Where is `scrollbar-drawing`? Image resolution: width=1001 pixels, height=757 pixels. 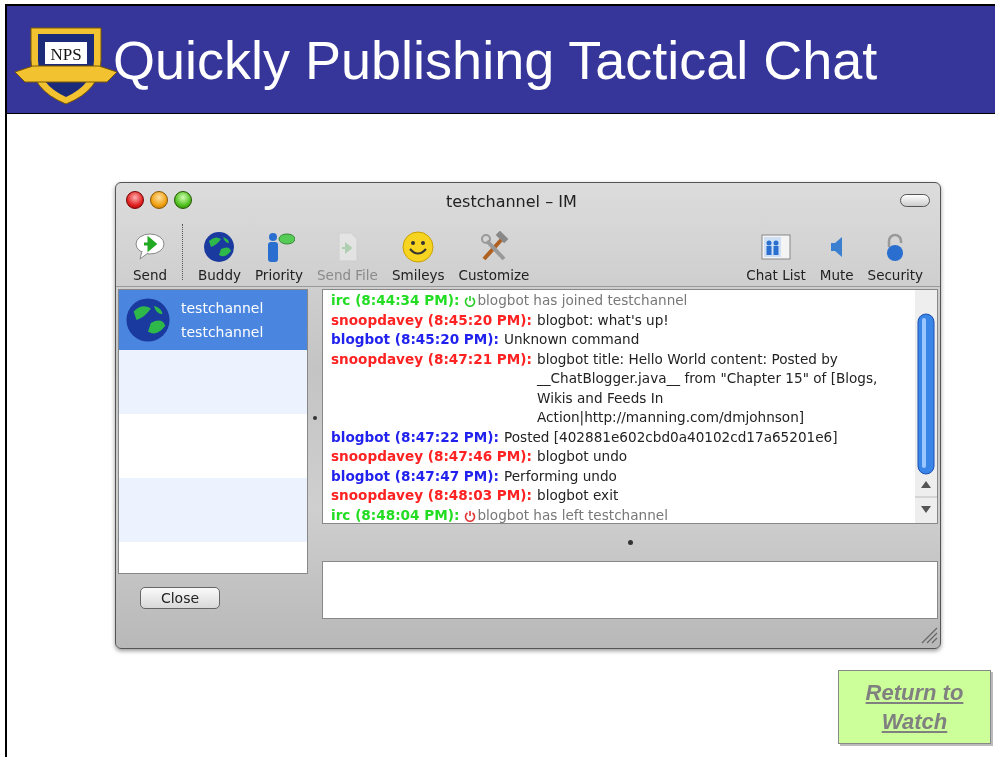
scrollbar-drawing is located at coordinates (926, 406).